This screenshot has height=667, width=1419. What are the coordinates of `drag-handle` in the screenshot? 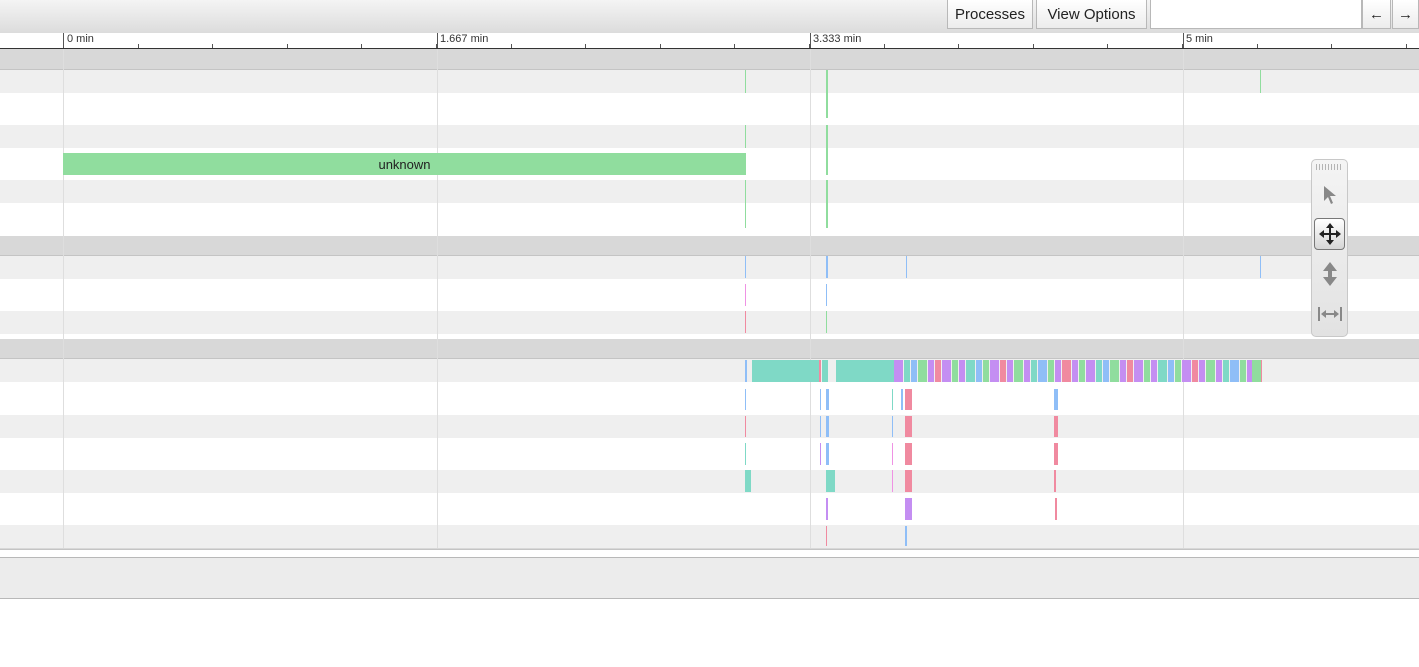 It's located at (1329, 167).